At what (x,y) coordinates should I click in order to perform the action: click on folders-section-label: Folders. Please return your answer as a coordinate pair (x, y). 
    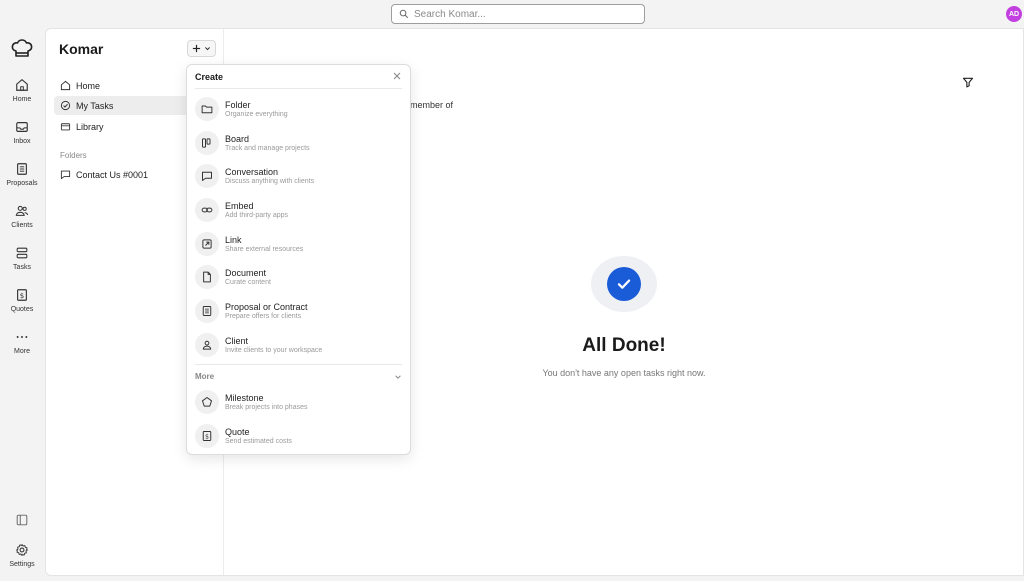
    Looking at the image, I should click on (73, 155).